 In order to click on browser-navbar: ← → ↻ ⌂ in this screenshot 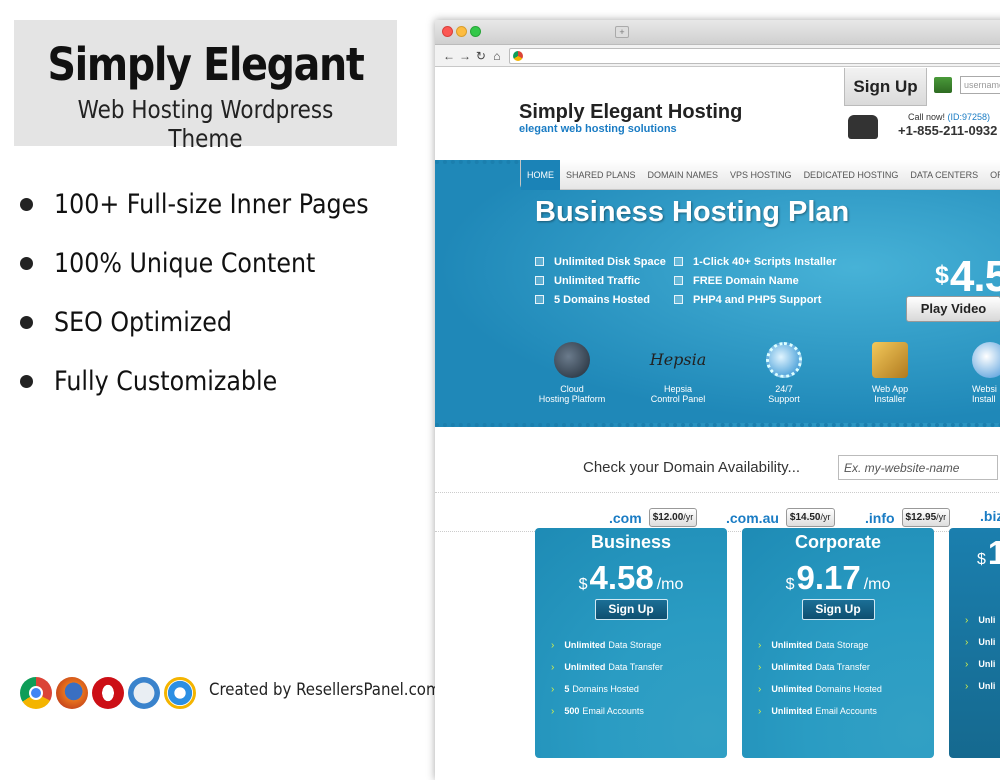, I will do `click(717, 56)`.